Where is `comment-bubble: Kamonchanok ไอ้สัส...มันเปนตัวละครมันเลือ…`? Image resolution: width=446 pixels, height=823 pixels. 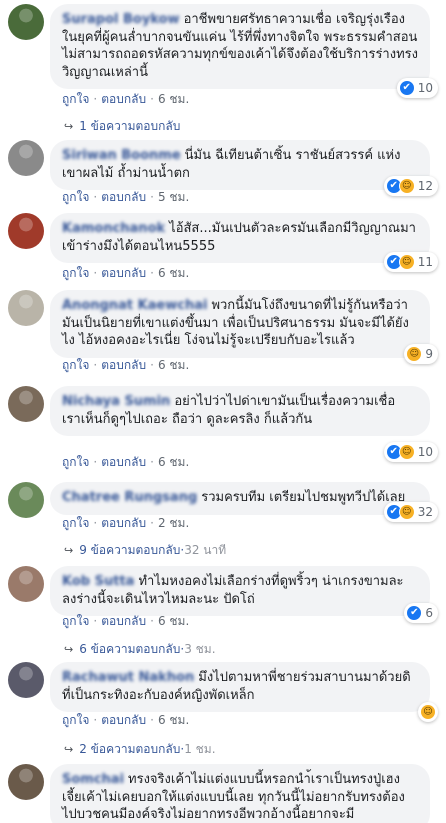 comment-bubble: Kamonchanok ไอ้สัส...มันเปนตัวละครมันเลือ… is located at coordinates (240, 238).